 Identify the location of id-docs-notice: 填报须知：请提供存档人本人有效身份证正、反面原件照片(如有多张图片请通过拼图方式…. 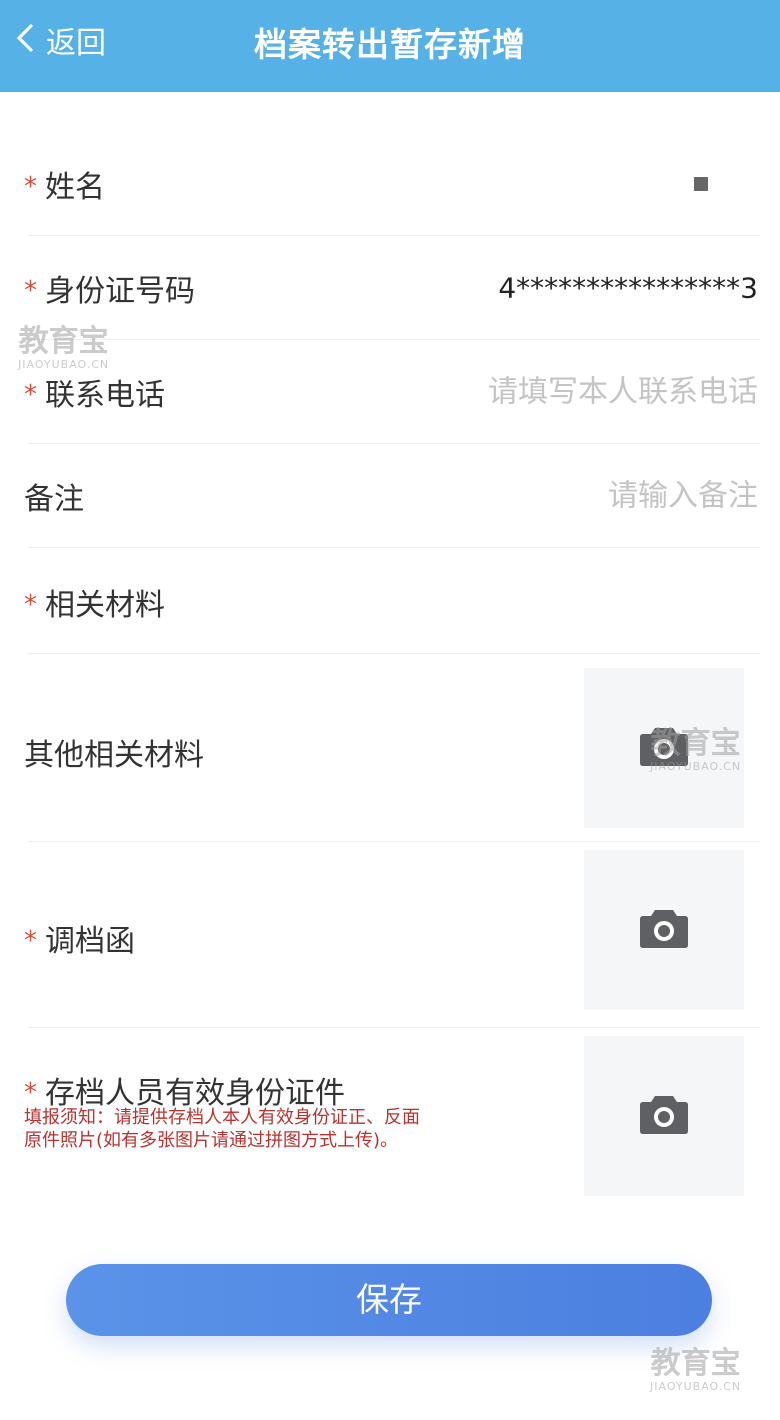
(222, 1129).